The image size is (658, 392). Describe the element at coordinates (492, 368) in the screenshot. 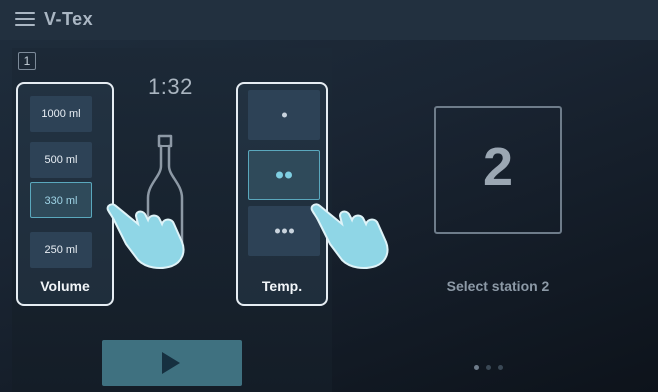

I see `page-indicator` at that location.